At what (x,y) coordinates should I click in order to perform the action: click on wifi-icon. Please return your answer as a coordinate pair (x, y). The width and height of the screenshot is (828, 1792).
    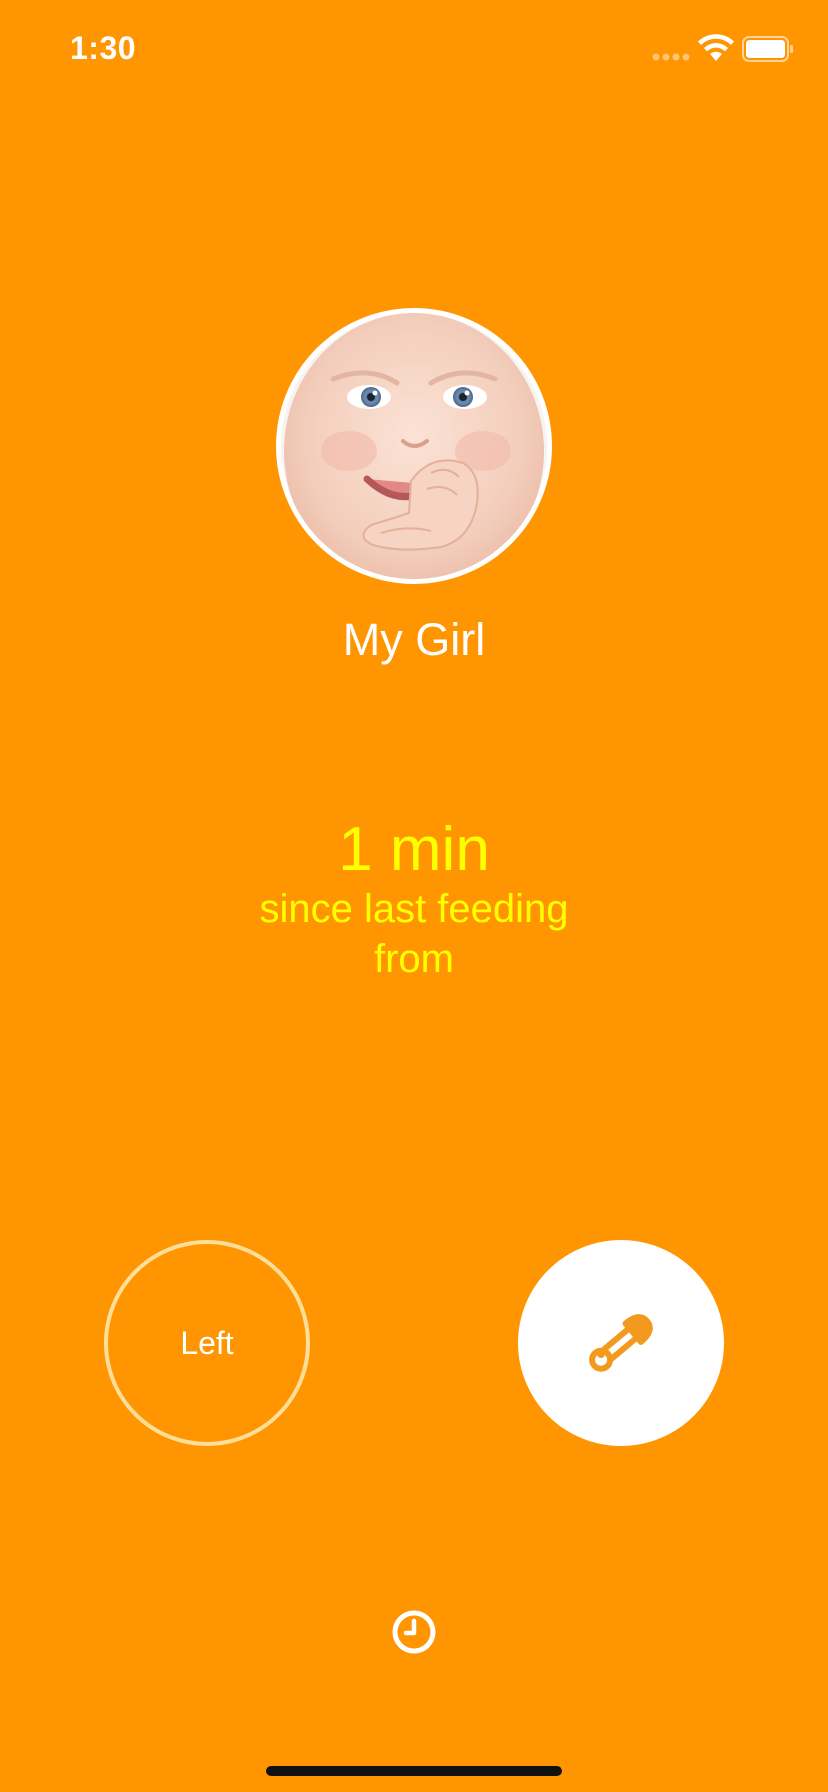
    Looking at the image, I should click on (716, 47).